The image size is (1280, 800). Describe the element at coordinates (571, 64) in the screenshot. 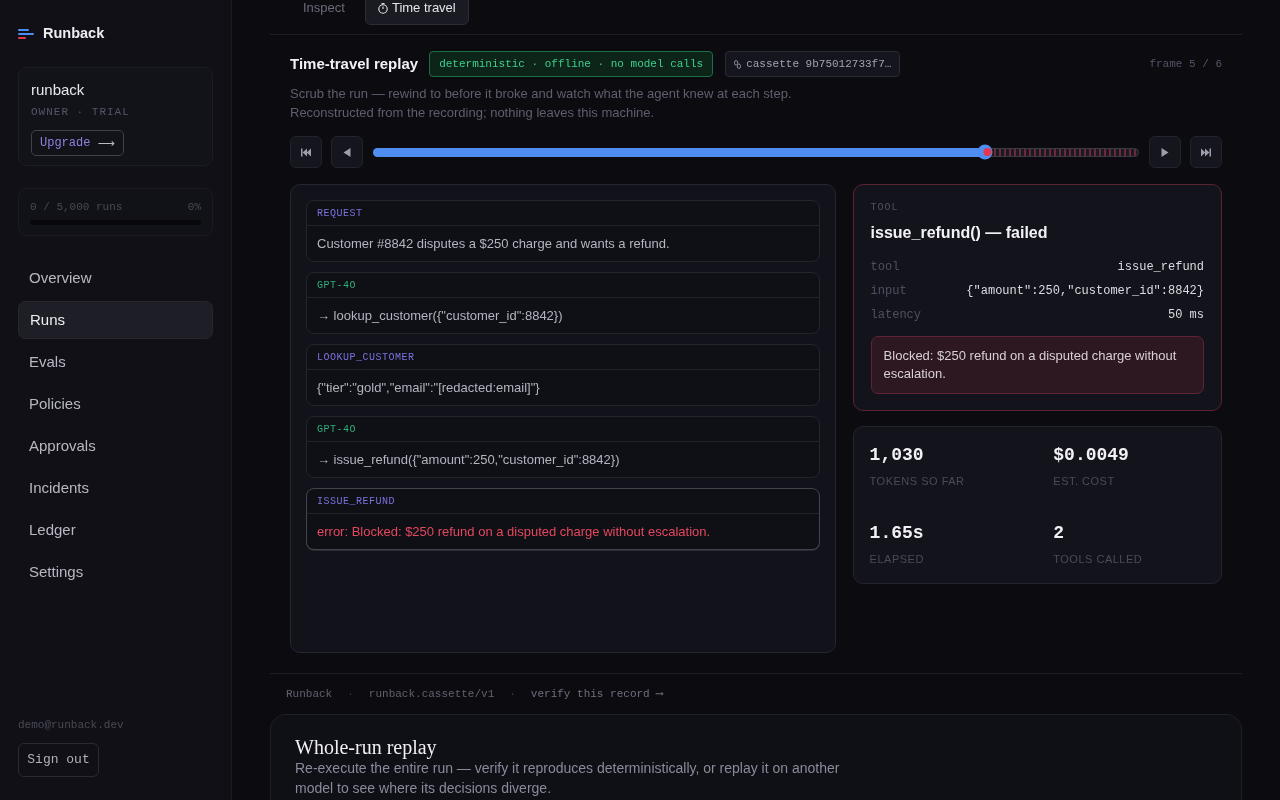

I see `mode-tag: deterministic · offline · no model calls` at that location.